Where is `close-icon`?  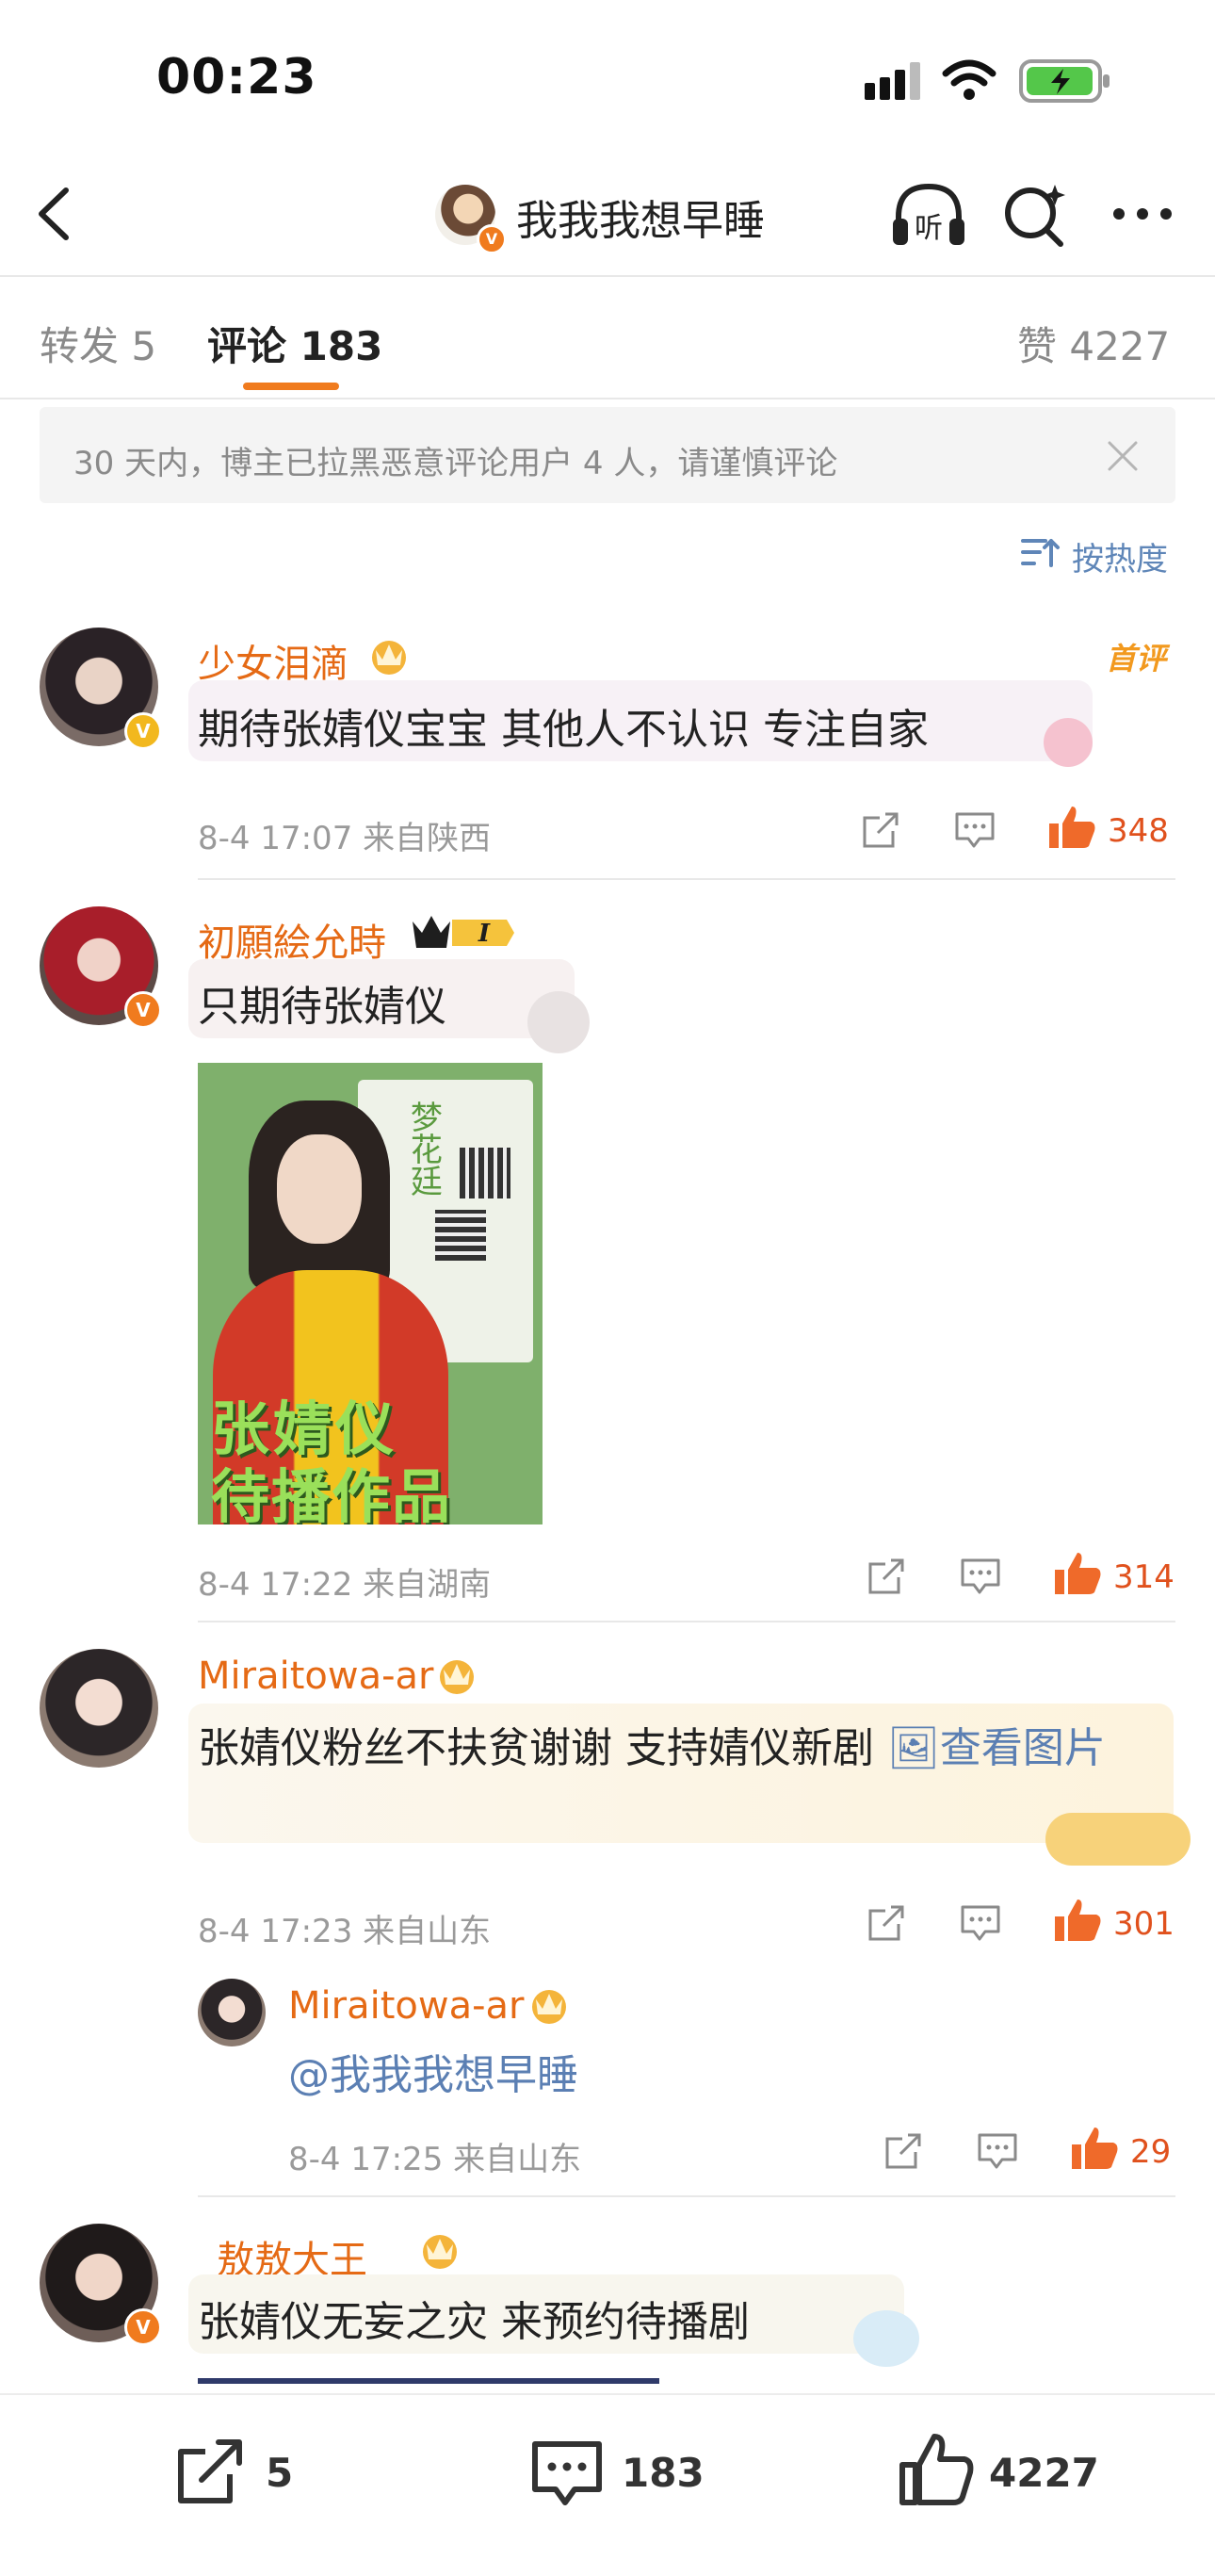
close-icon is located at coordinates (1123, 456).